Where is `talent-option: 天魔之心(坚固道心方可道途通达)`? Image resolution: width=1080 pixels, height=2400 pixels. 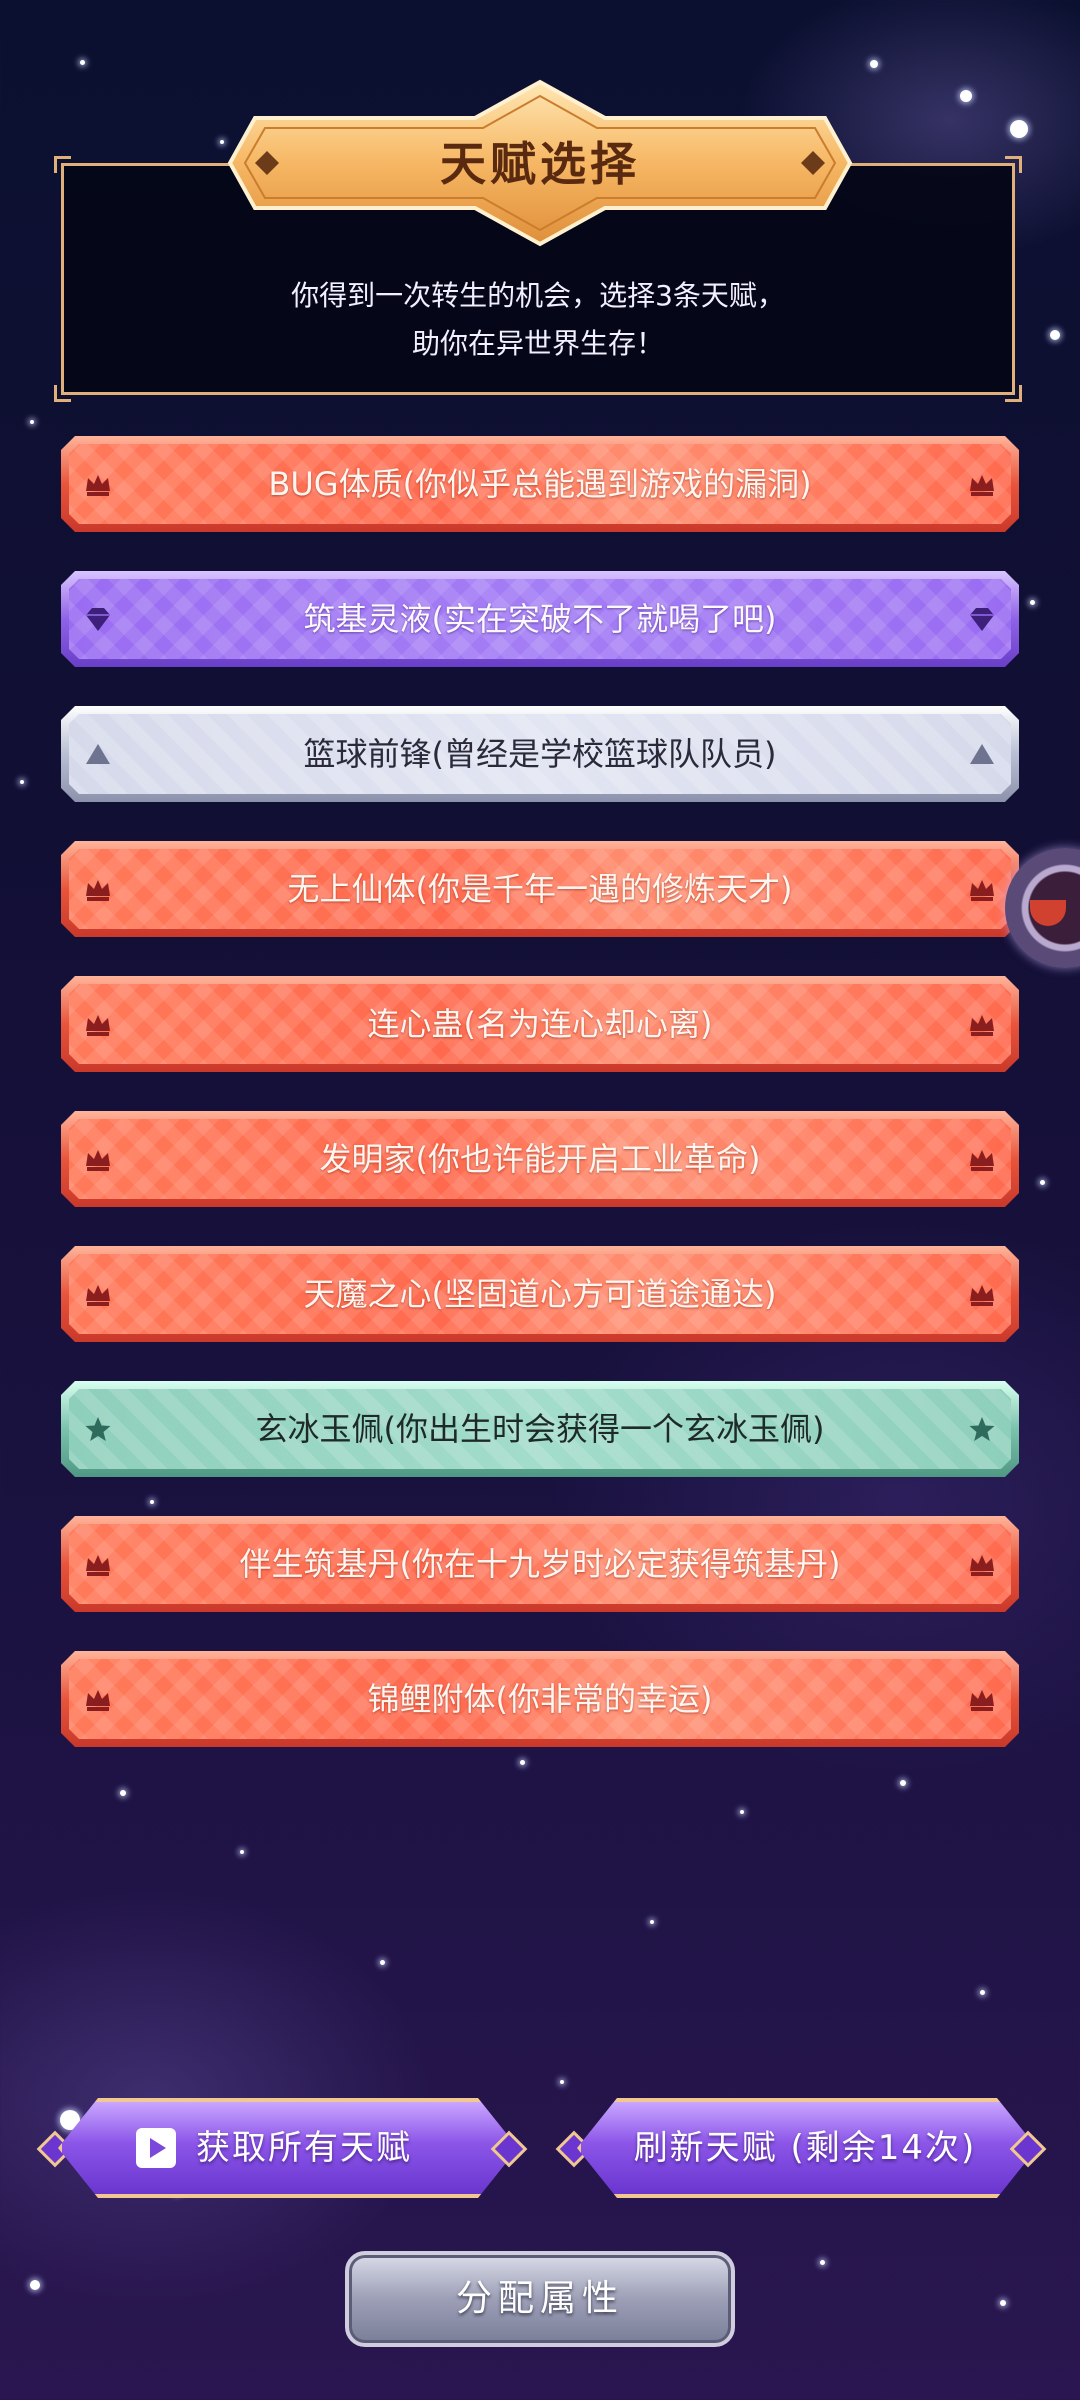 talent-option: 天魔之心(坚固道心方可道途通达) is located at coordinates (540, 1294).